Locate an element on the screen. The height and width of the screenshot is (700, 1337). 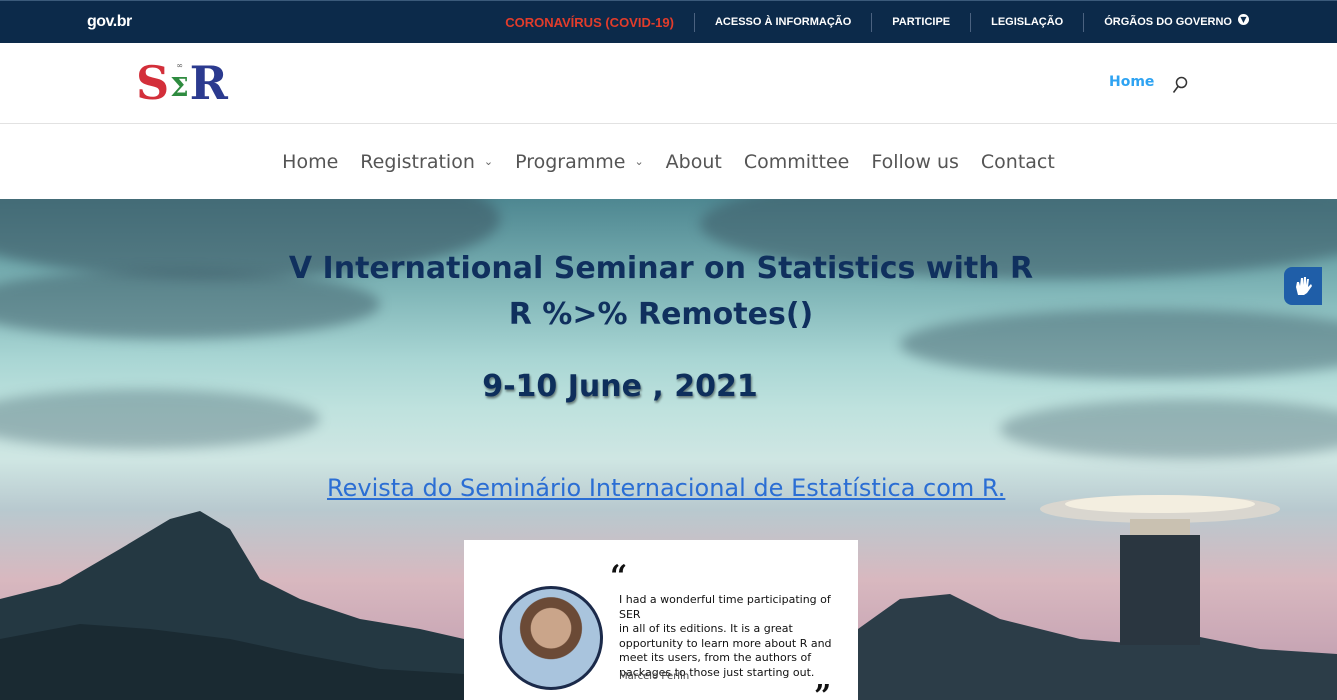
logo-letter-r: R is located at coordinates (208, 83).